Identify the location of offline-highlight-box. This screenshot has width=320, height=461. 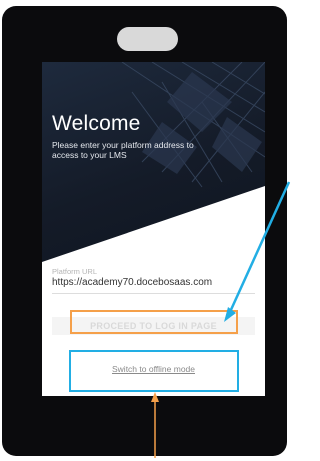
(154, 371).